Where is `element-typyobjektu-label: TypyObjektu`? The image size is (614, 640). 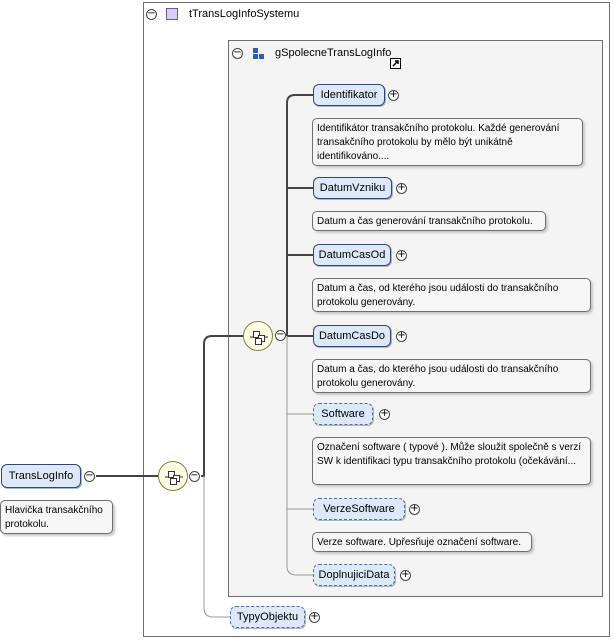
element-typyobjektu-label: TypyObjektu is located at coordinates (267, 617).